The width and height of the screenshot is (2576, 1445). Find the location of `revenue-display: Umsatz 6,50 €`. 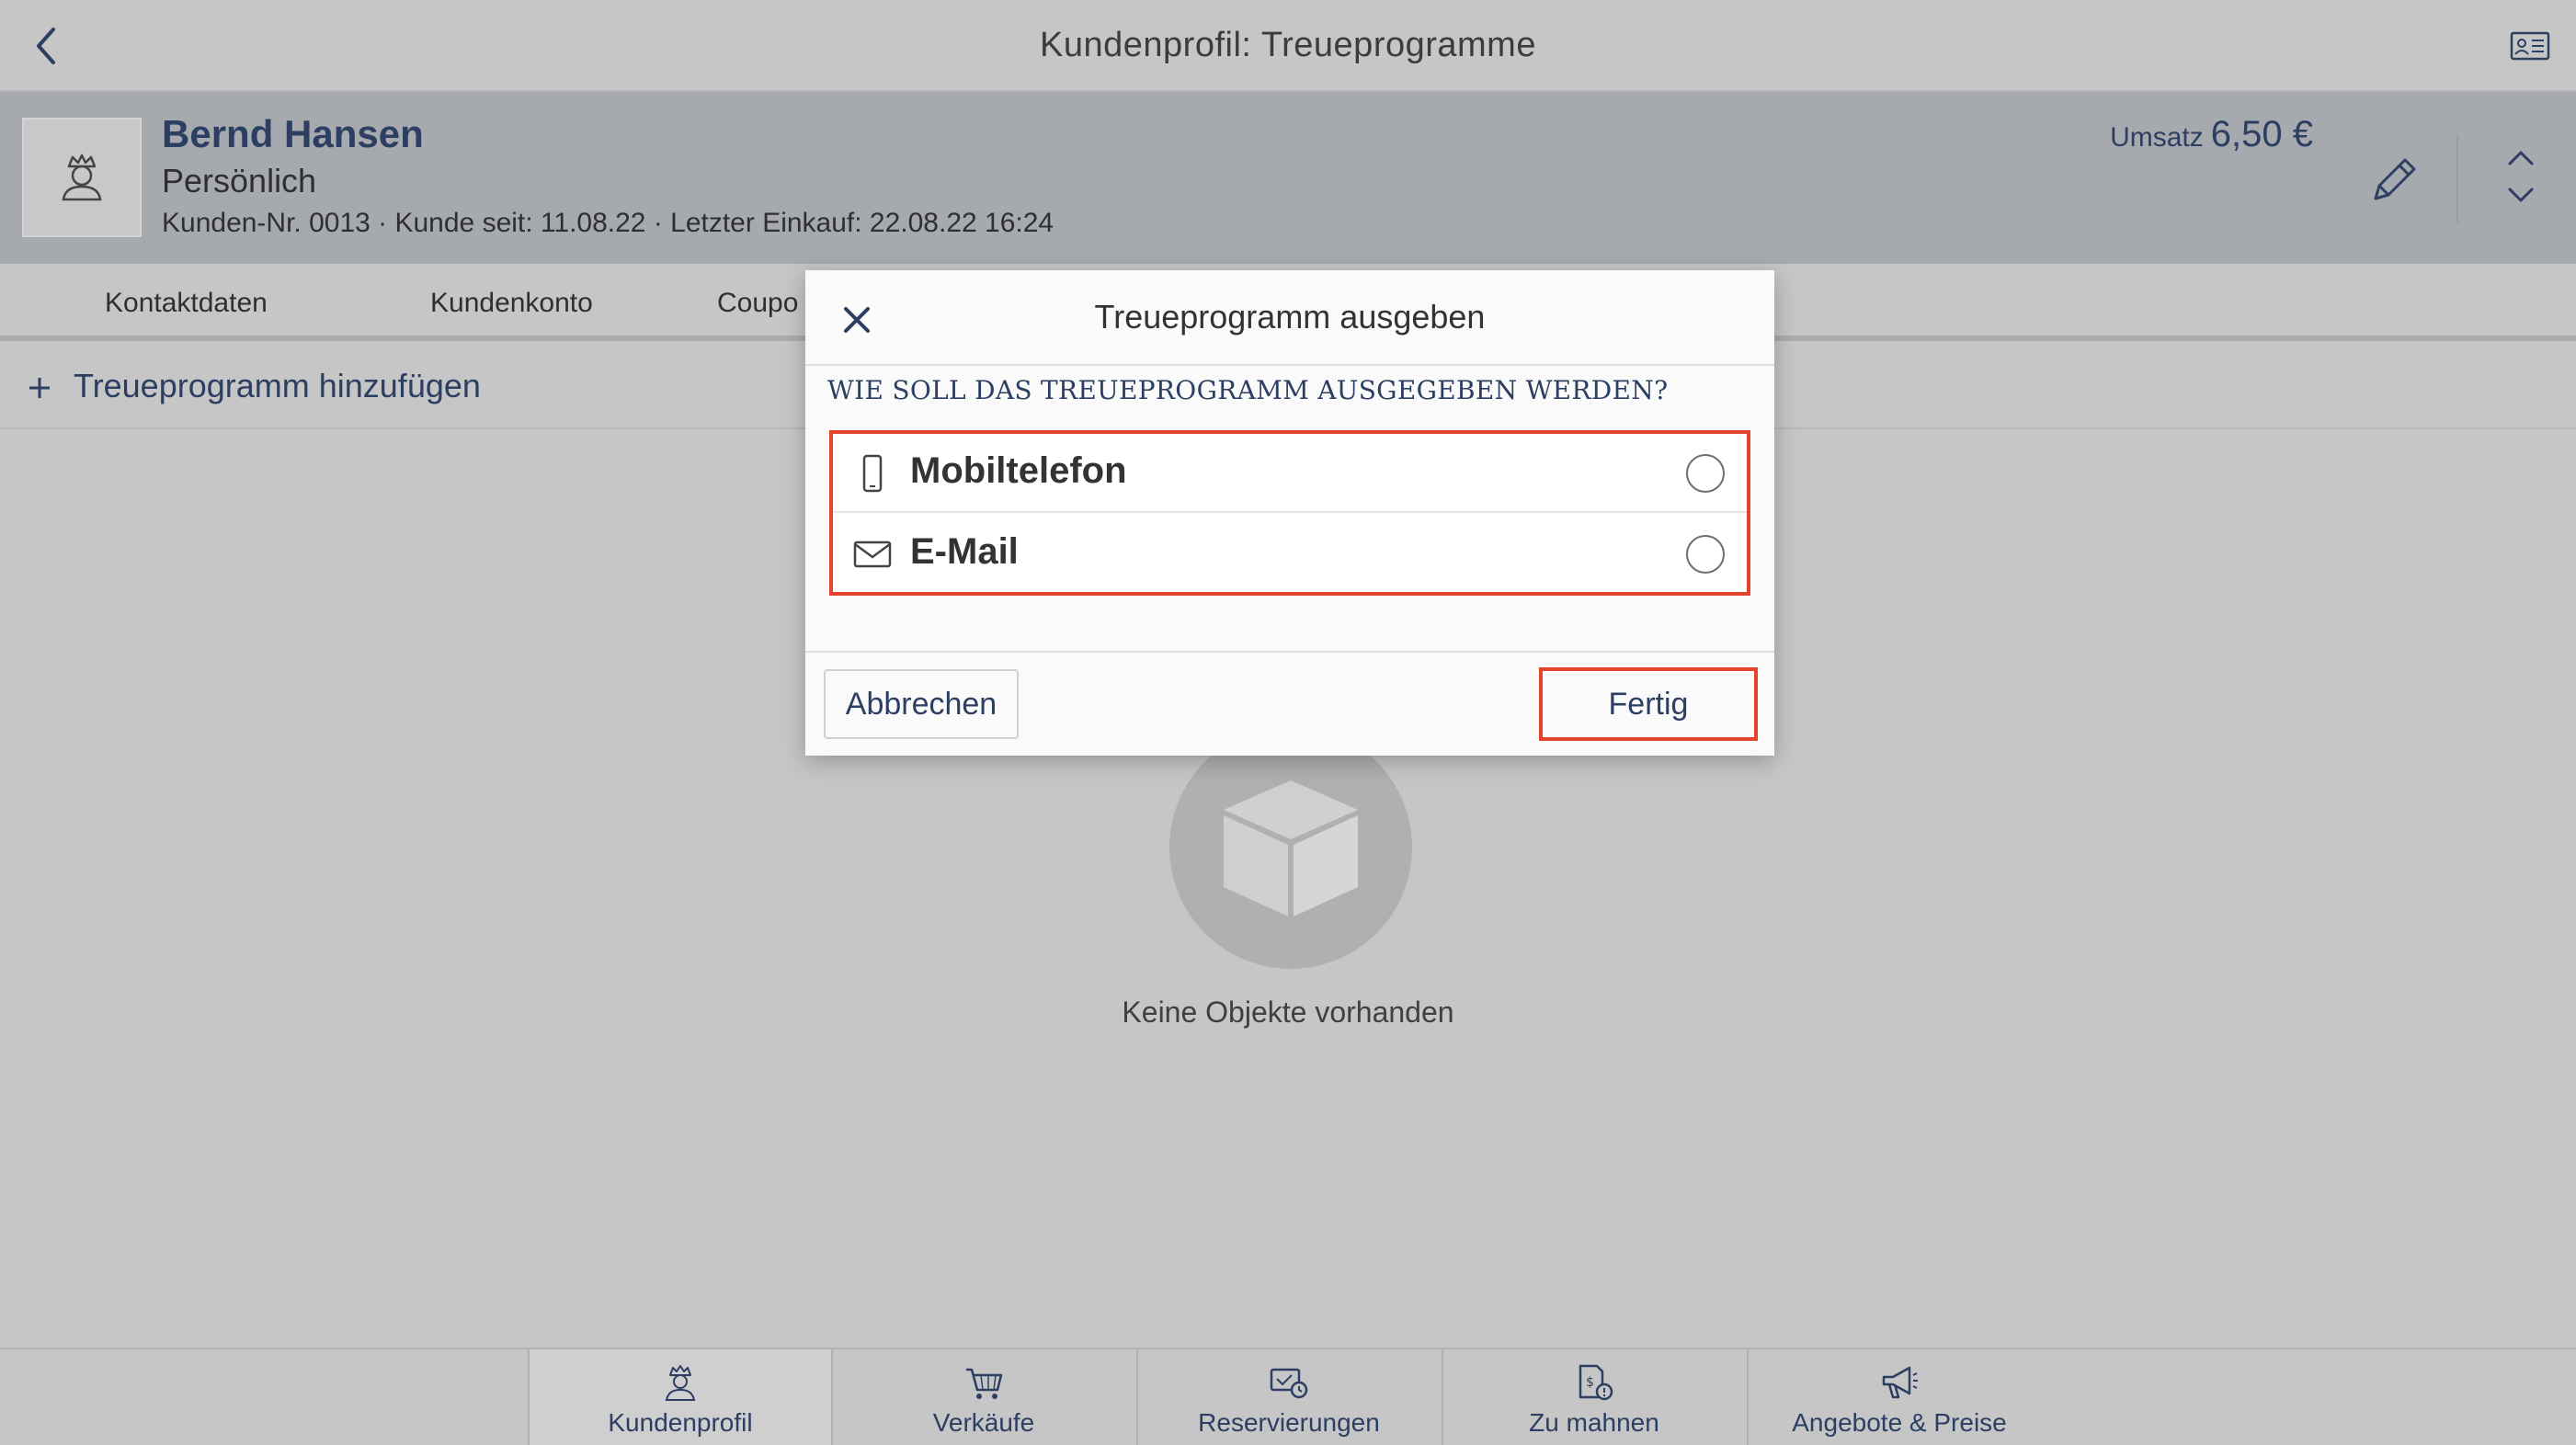

revenue-display: Umsatz 6,50 € is located at coordinates (2211, 135).